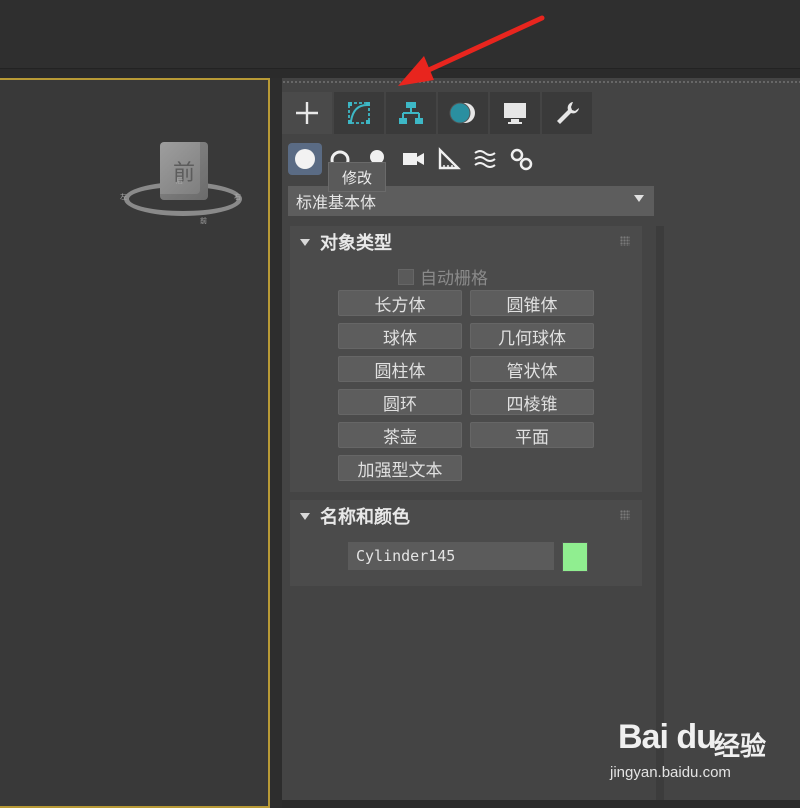  Describe the element at coordinates (406, 556) in the screenshot. I see `object-name-value: Cylinder145` at that location.